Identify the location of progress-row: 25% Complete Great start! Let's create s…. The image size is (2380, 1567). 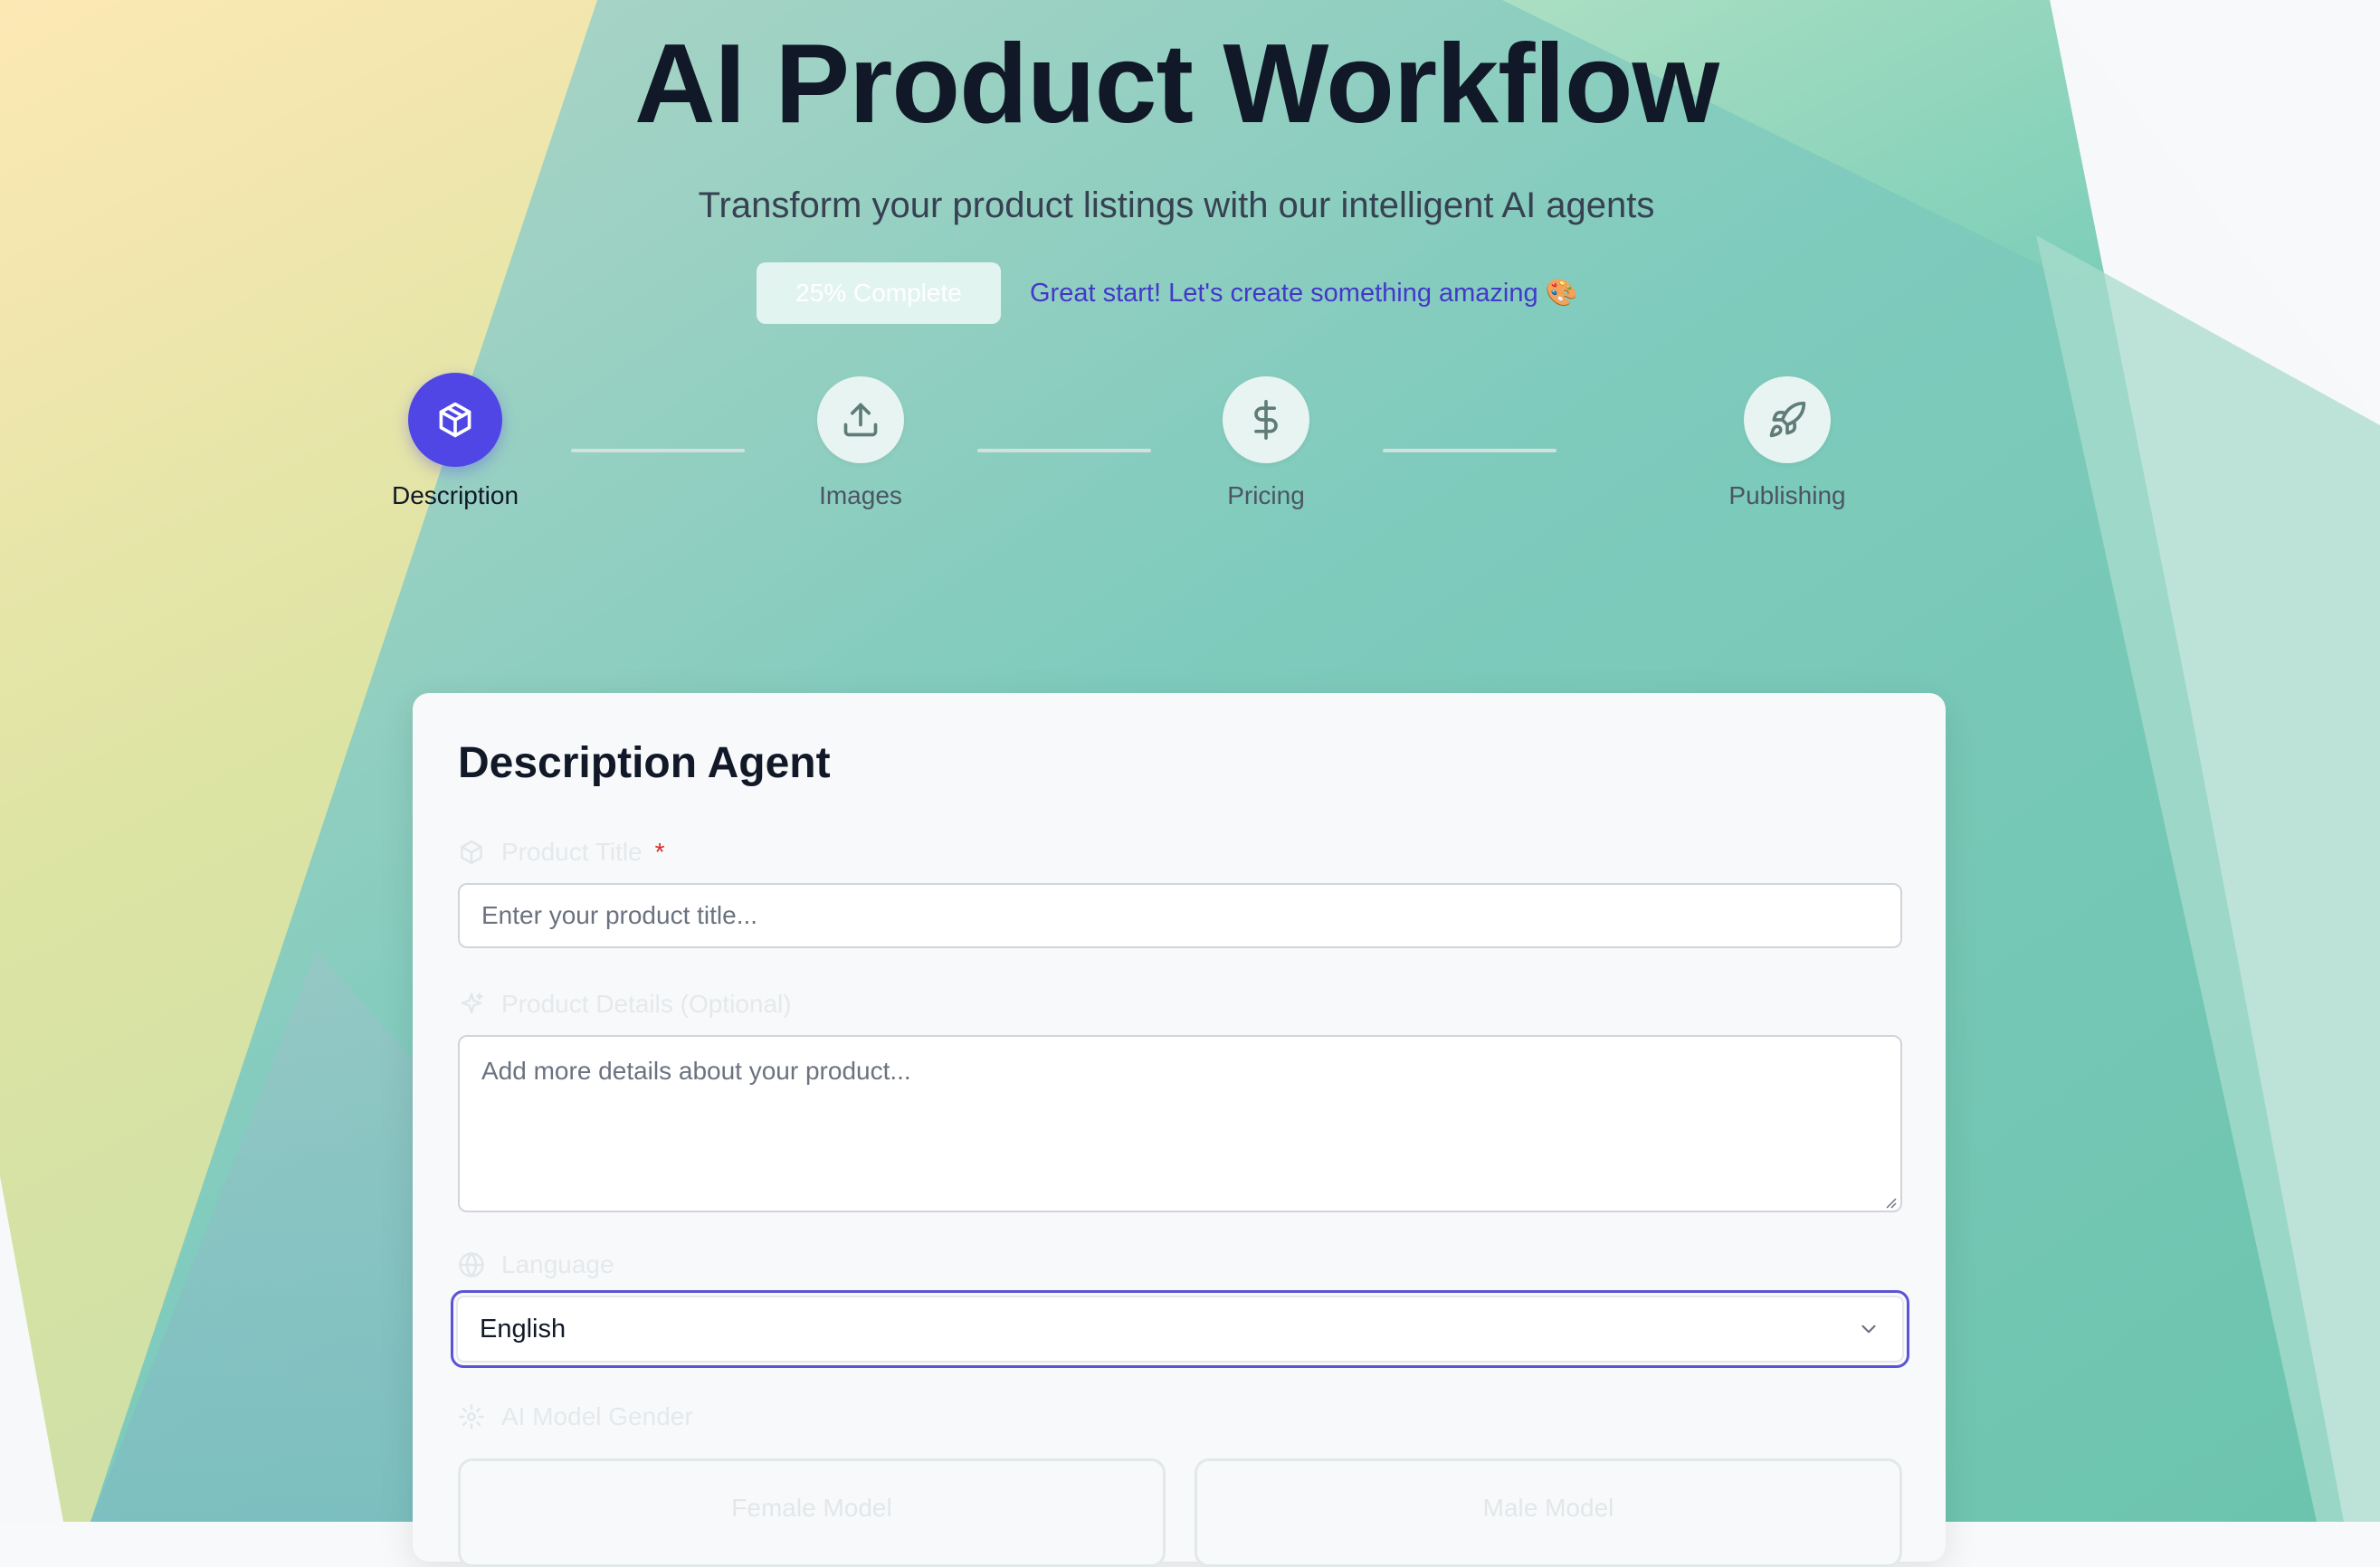
(1167, 293).